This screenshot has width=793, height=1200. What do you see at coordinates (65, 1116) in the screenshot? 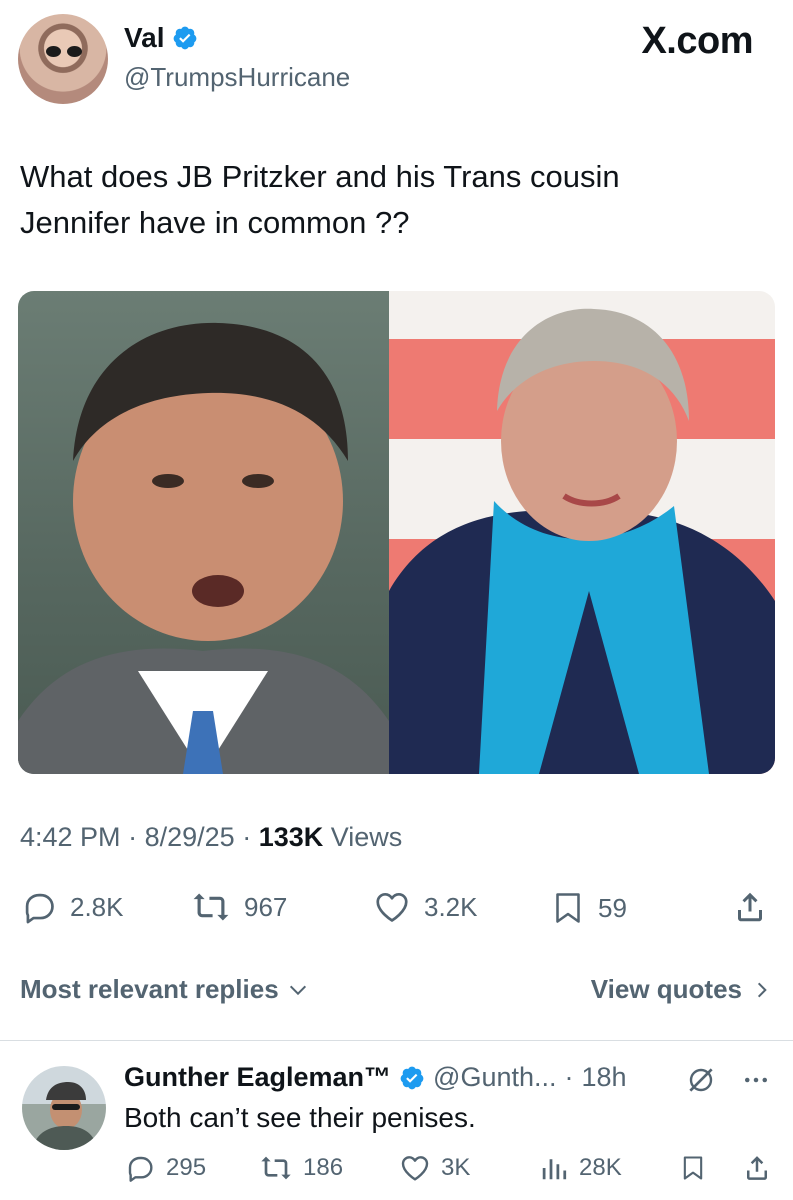
I see `reply-avatar-illustration` at bounding box center [65, 1116].